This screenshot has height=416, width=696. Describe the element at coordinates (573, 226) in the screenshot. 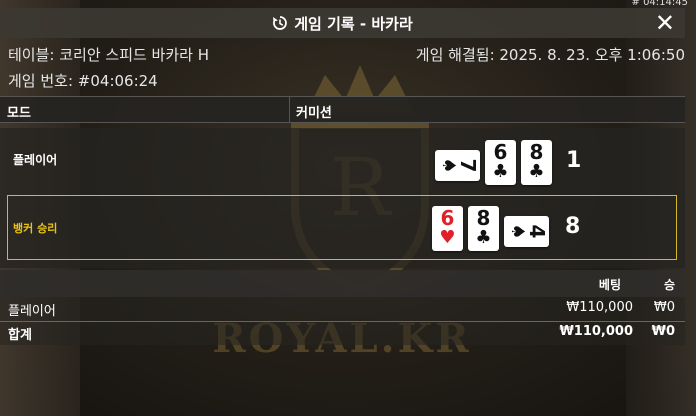

I see `banker-score: 8` at that location.